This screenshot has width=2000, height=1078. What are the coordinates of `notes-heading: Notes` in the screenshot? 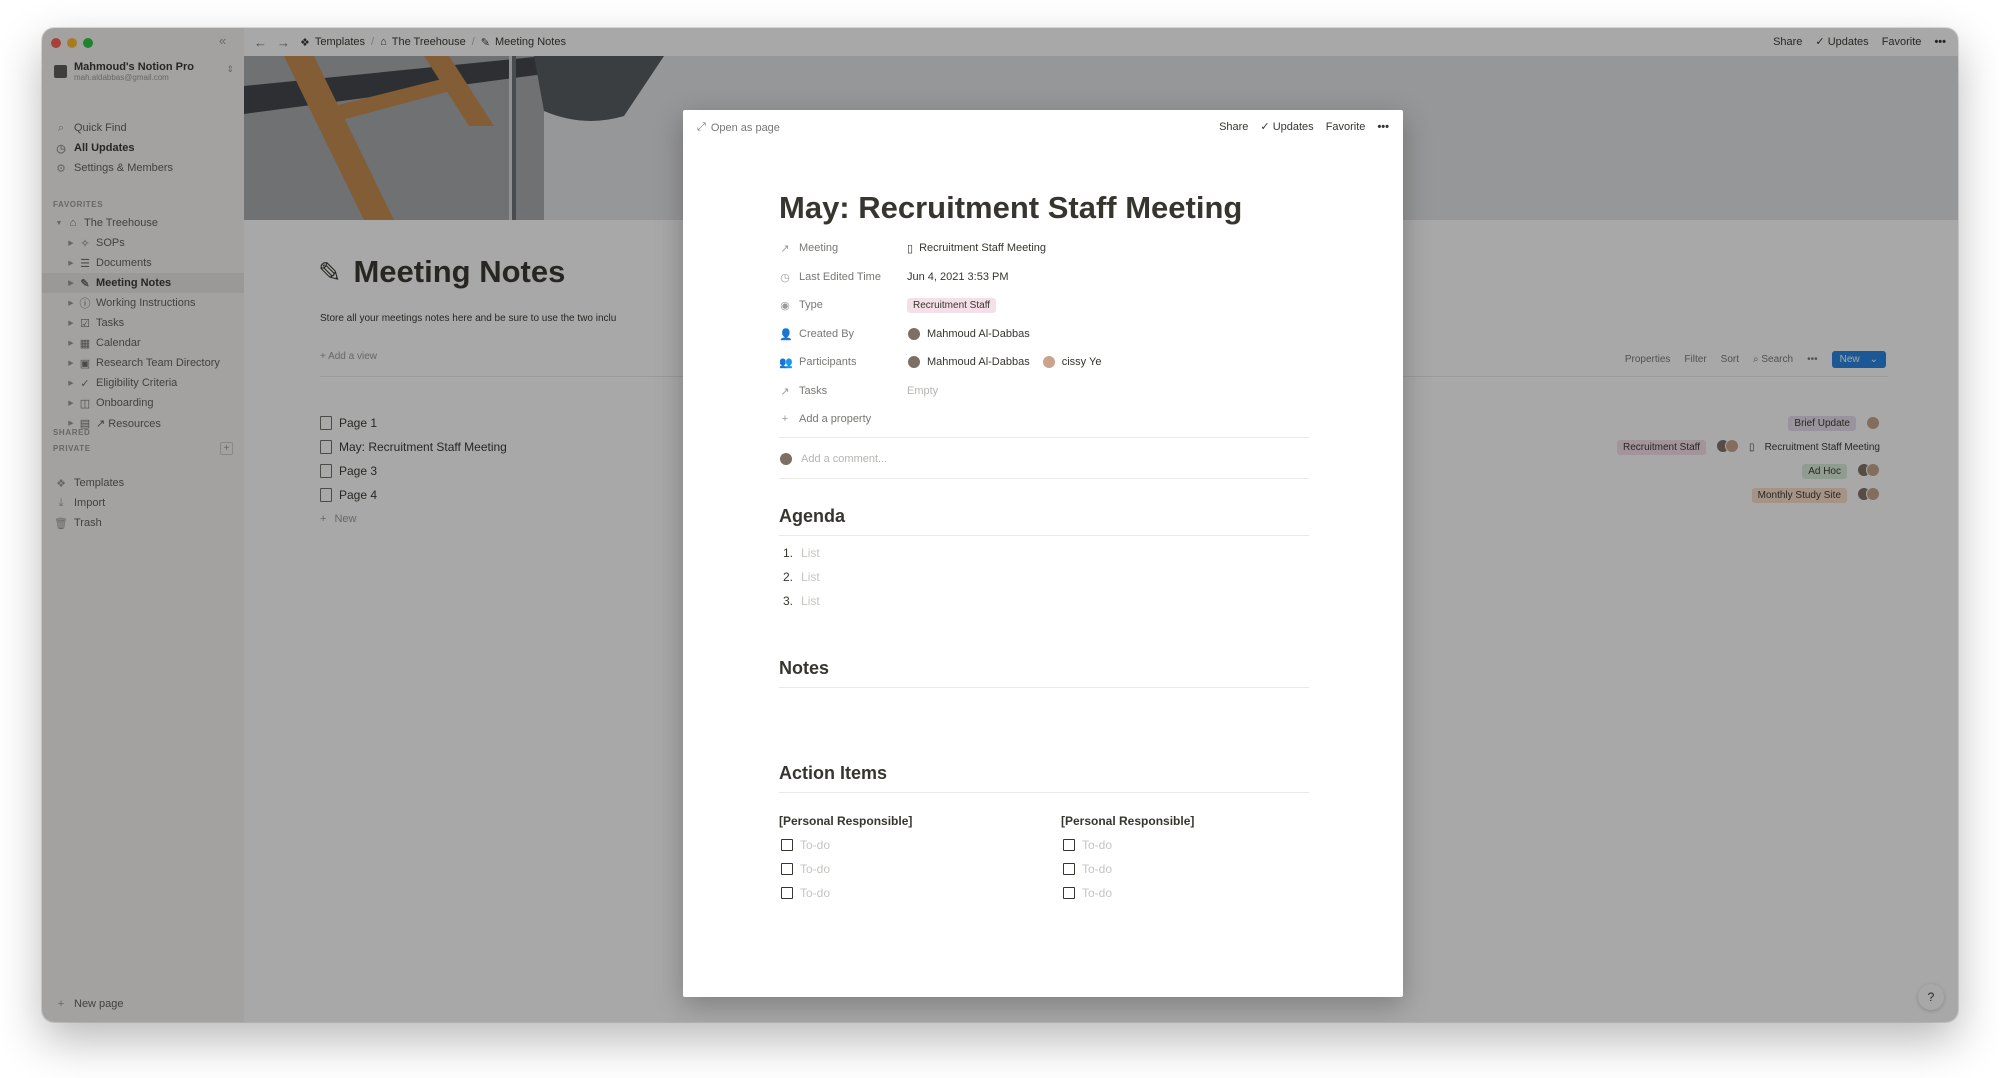 It's located at (804, 668).